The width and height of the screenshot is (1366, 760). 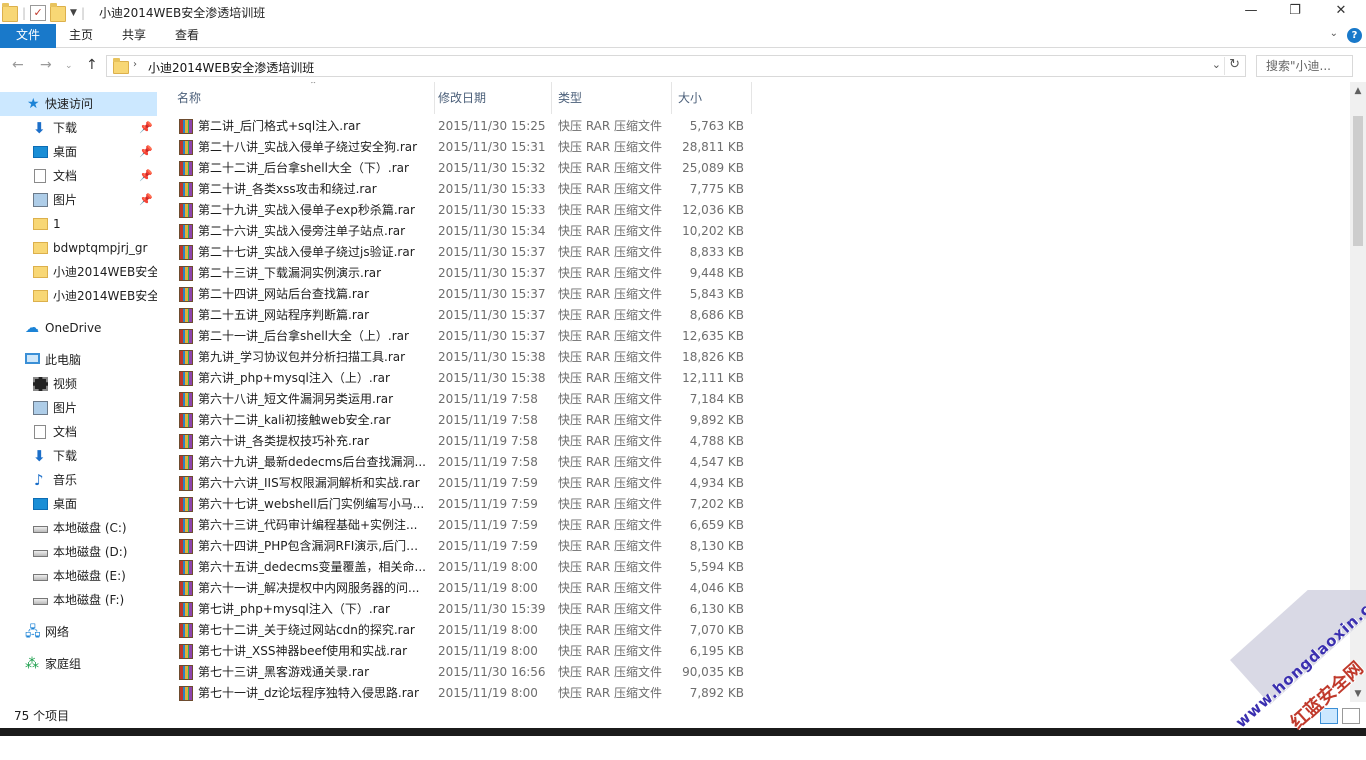 What do you see at coordinates (78, 272) in the screenshot?
I see `nav-item-folder-xiaodi-1: 小迪2014WEB安全` at bounding box center [78, 272].